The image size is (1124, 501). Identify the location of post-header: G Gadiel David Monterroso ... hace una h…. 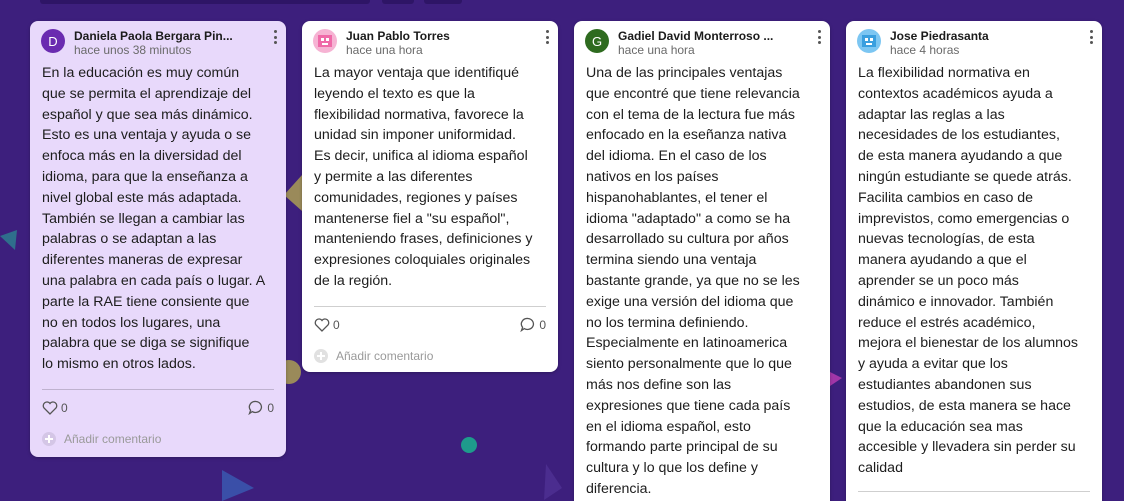
(702, 41).